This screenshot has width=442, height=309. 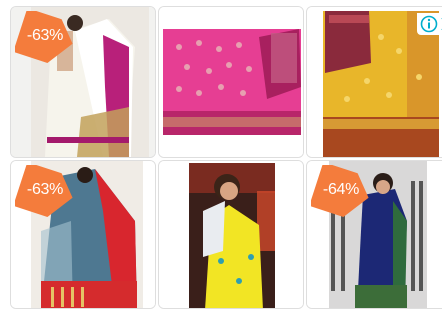 I want to click on discount-label: -64%, so click(x=341, y=189).